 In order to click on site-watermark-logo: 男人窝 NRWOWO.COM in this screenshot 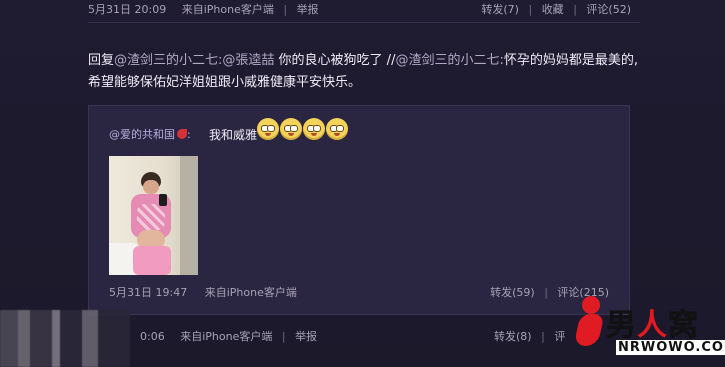, I will do `click(648, 331)`.